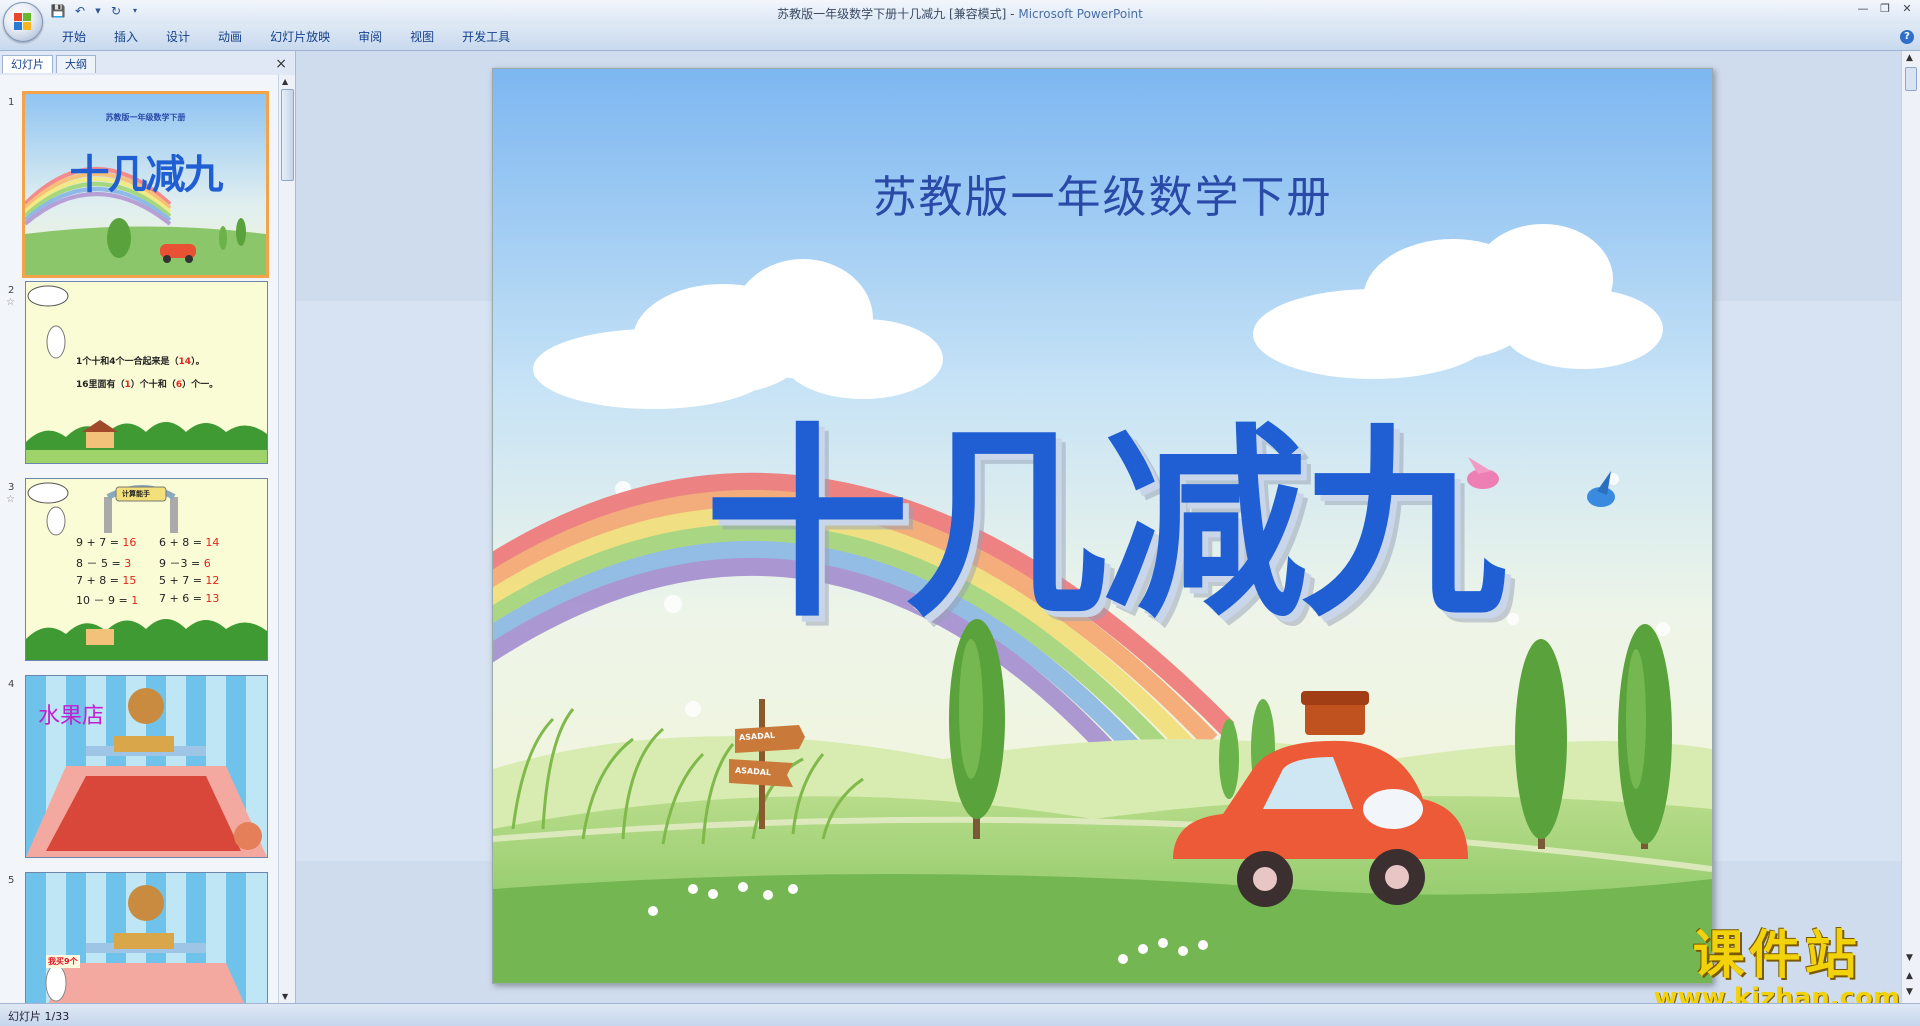 The height and width of the screenshot is (1026, 1920). Describe the element at coordinates (126, 37) in the screenshot. I see `tab-insert: 插入` at that location.